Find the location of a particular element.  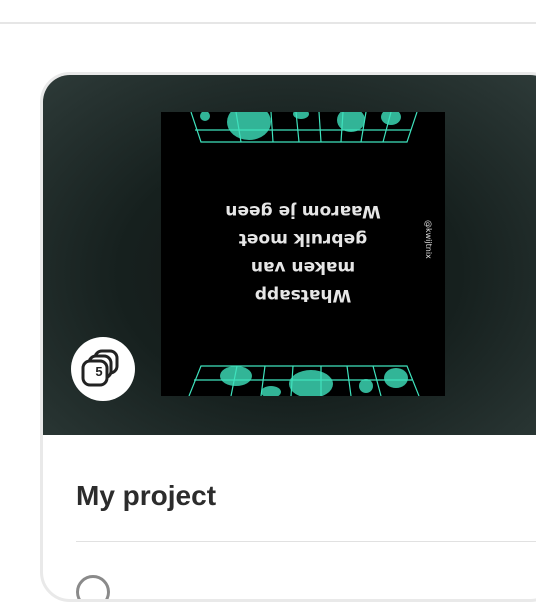

circle-icon is located at coordinates (93, 587).